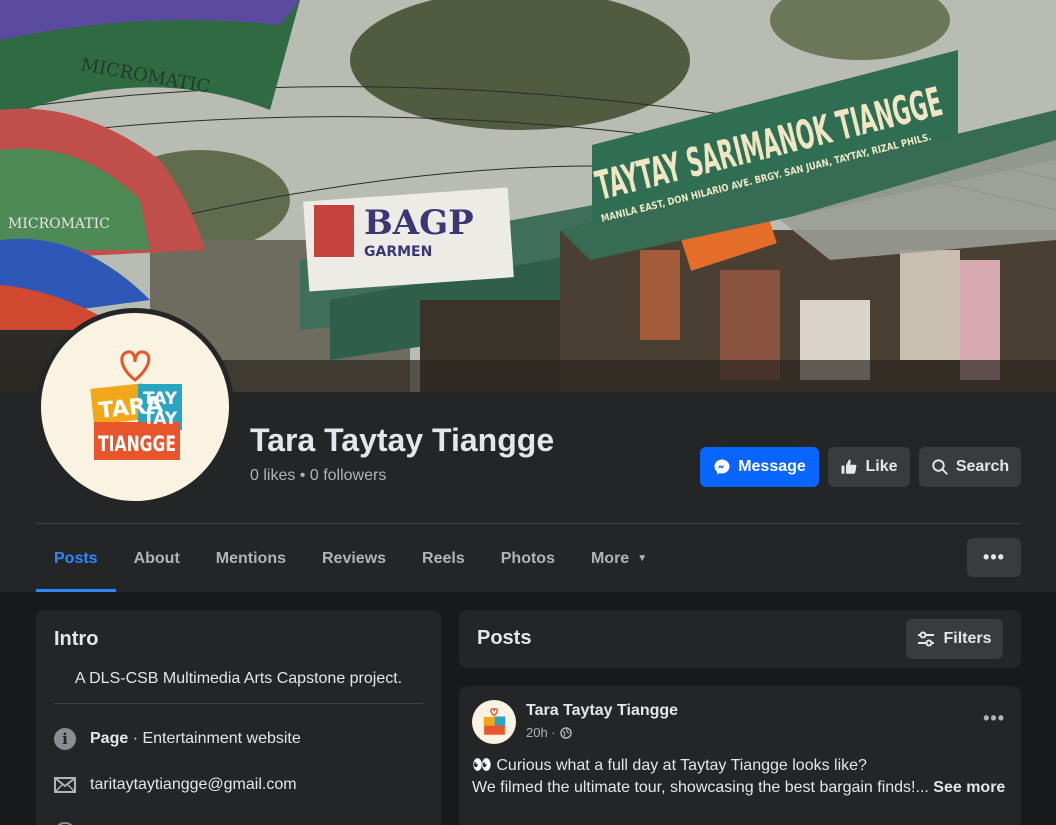  I want to click on tab-mentions: Mentions, so click(251, 558).